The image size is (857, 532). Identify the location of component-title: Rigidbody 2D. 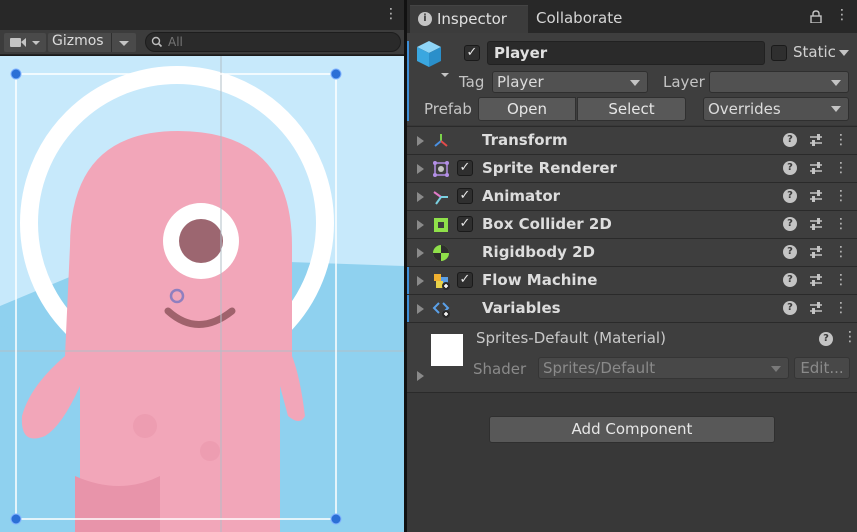
(538, 252).